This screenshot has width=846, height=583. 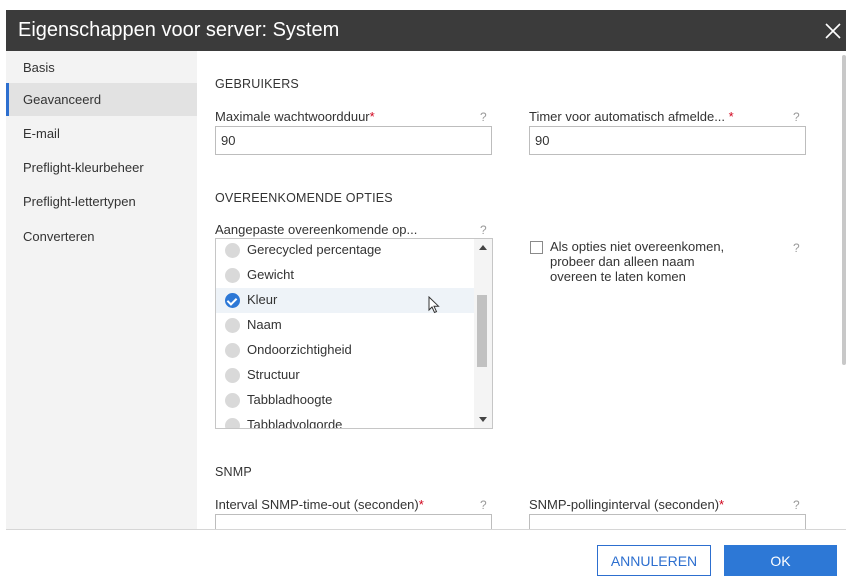 What do you see at coordinates (233, 472) in the screenshot?
I see `section-heading-snmp: SNMP` at bounding box center [233, 472].